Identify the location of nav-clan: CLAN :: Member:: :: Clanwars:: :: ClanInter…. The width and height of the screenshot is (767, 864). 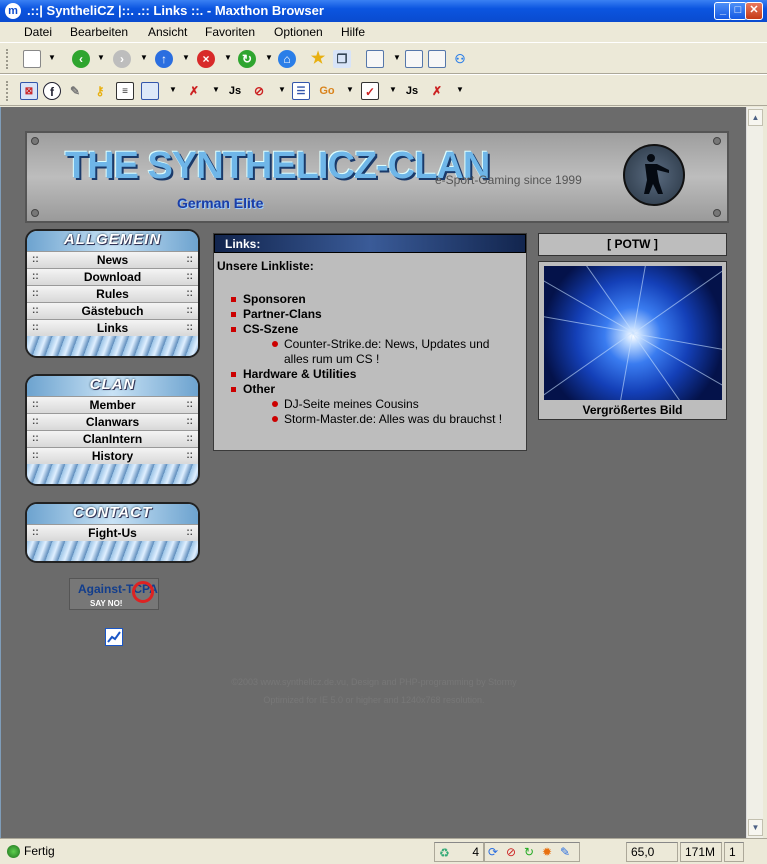
(112, 430).